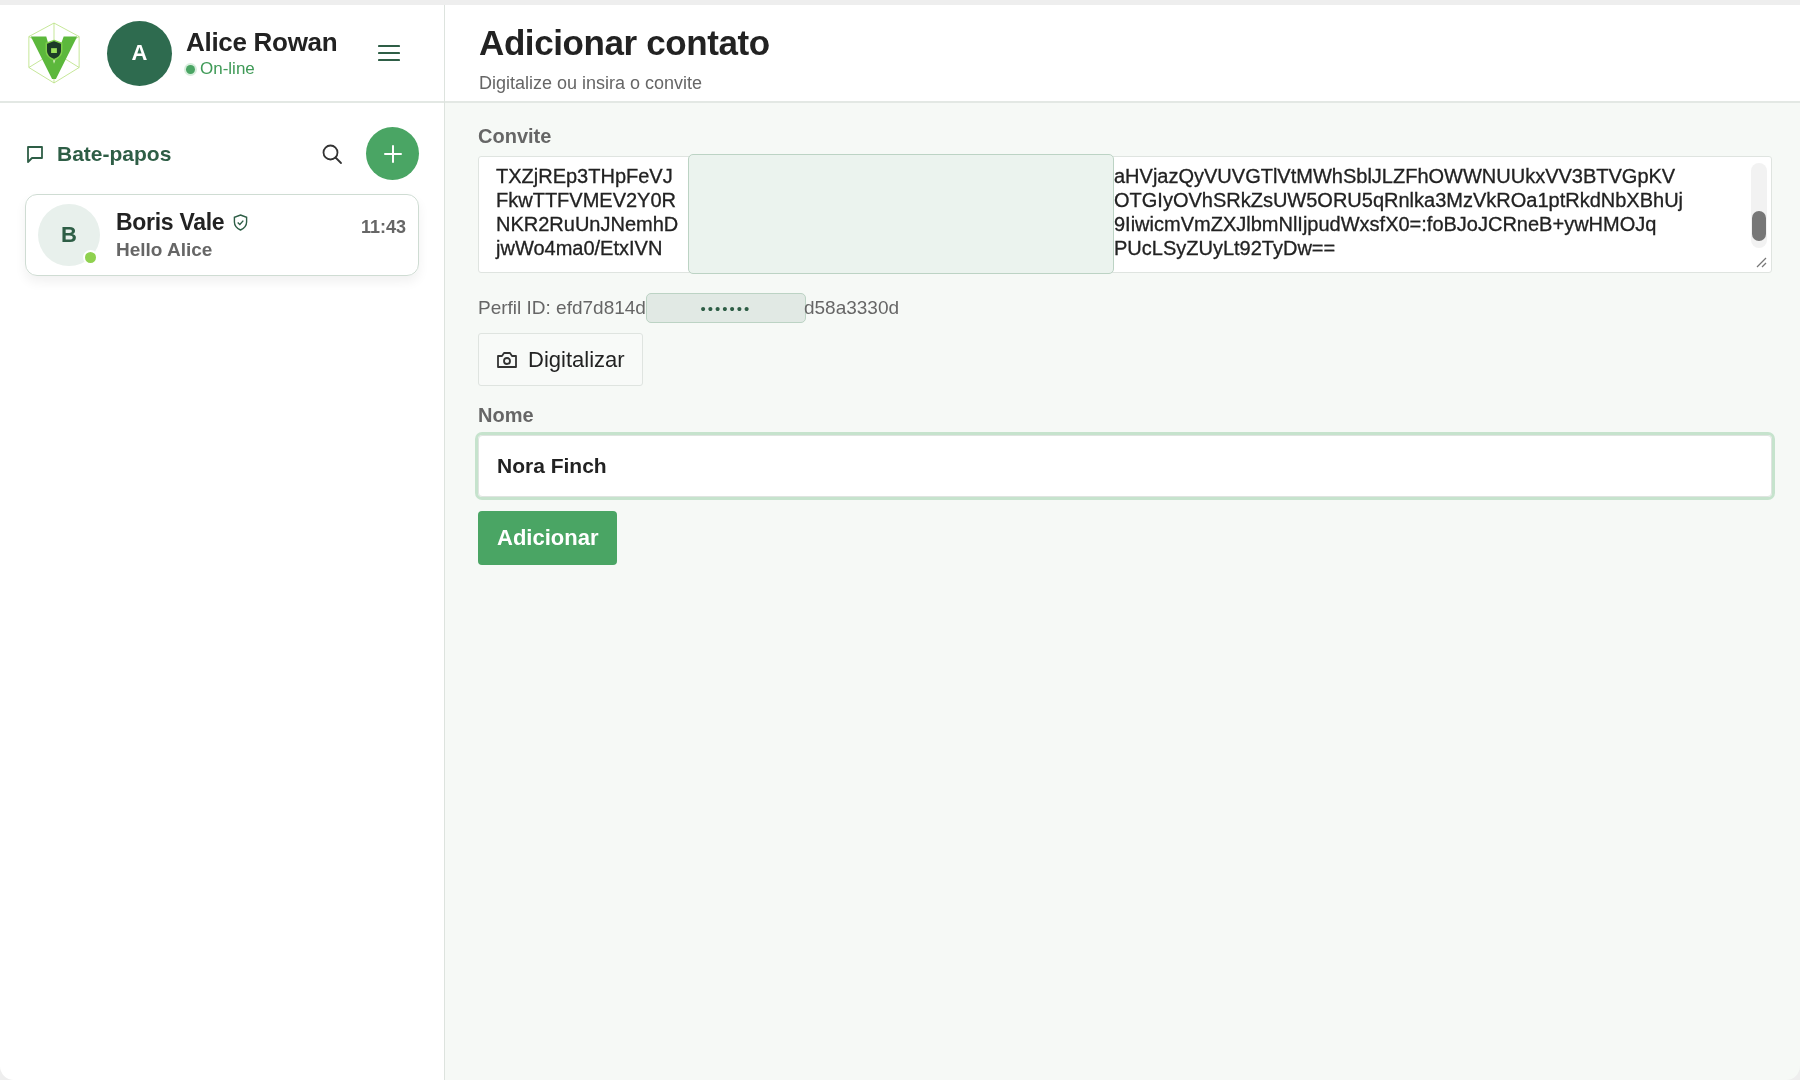  I want to click on status-dot-icon, so click(190, 69).